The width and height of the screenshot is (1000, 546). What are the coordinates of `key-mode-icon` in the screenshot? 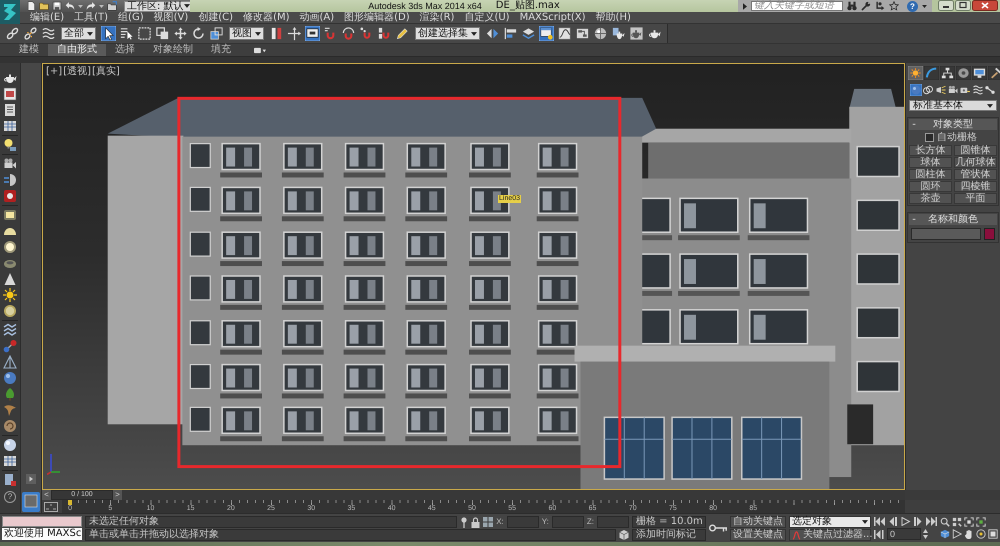 It's located at (879, 534).